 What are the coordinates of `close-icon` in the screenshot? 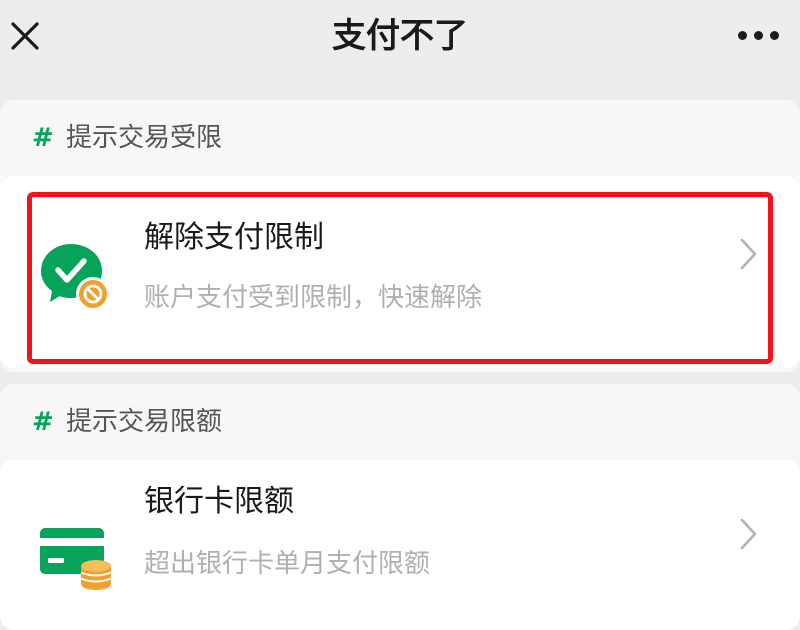 It's located at (25, 36).